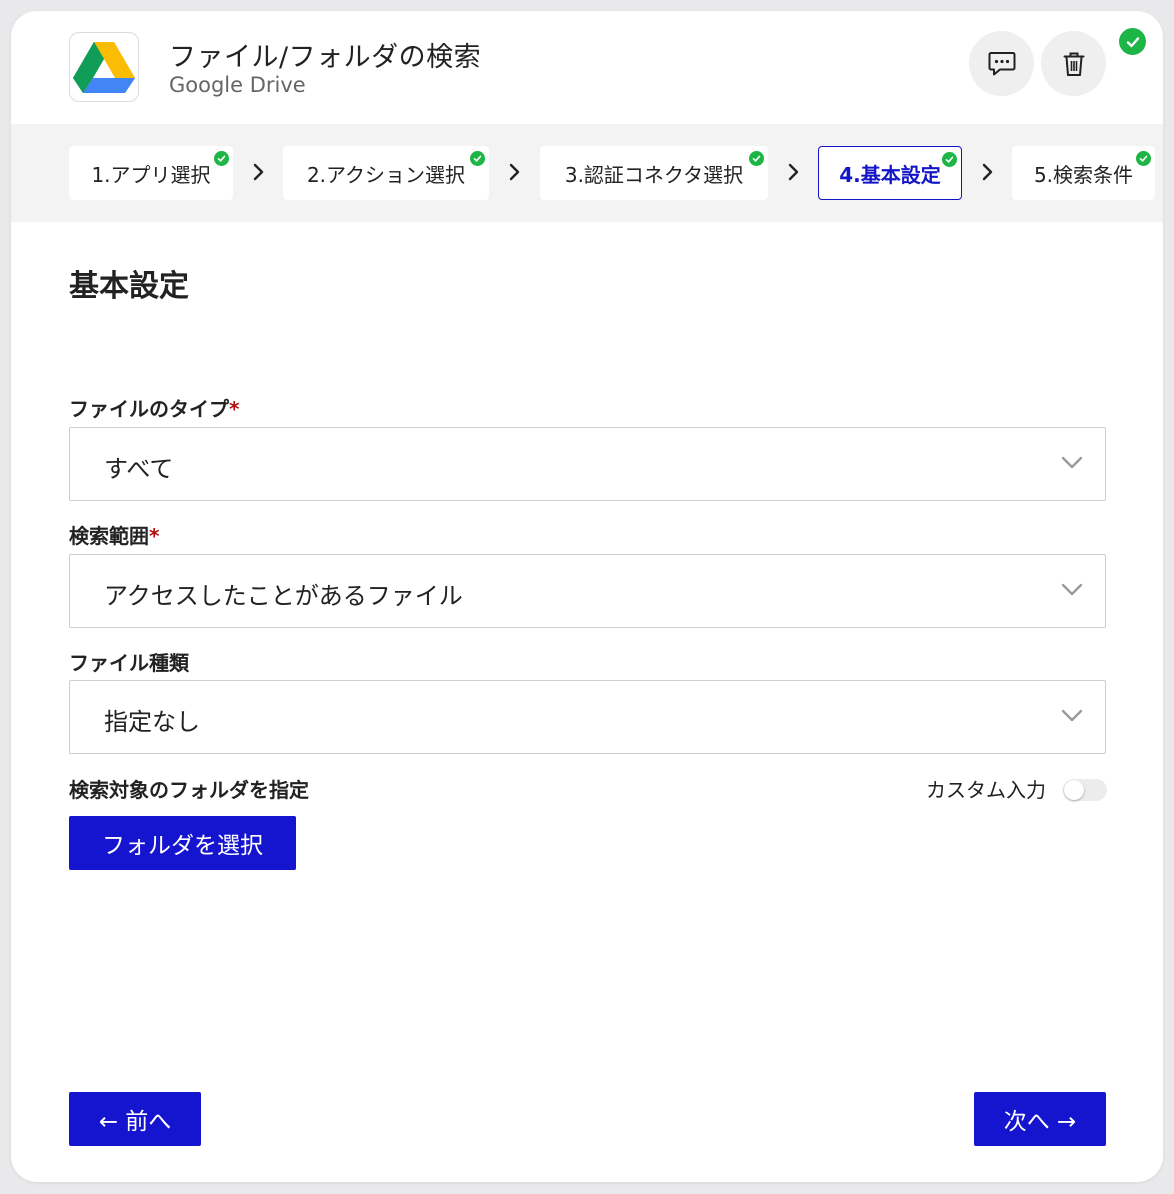  I want to click on comment-button, so click(1001, 63).